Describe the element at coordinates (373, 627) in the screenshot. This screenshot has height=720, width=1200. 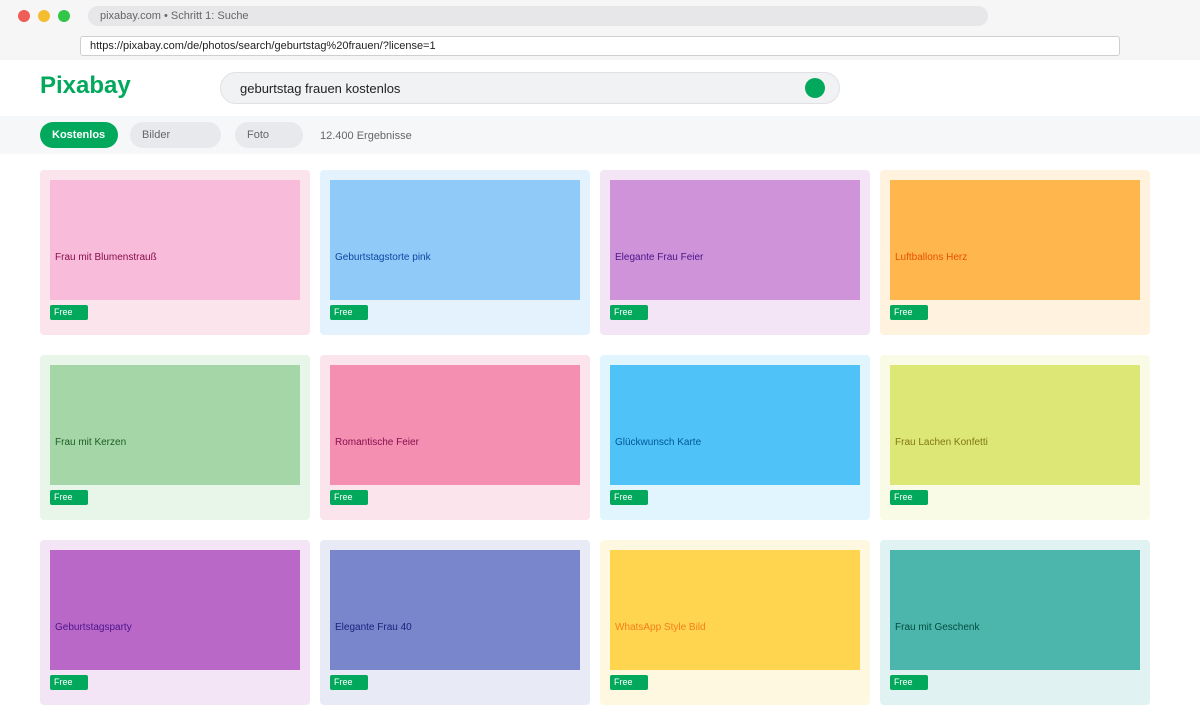
I see `result-title: Elegante Frau 40` at that location.